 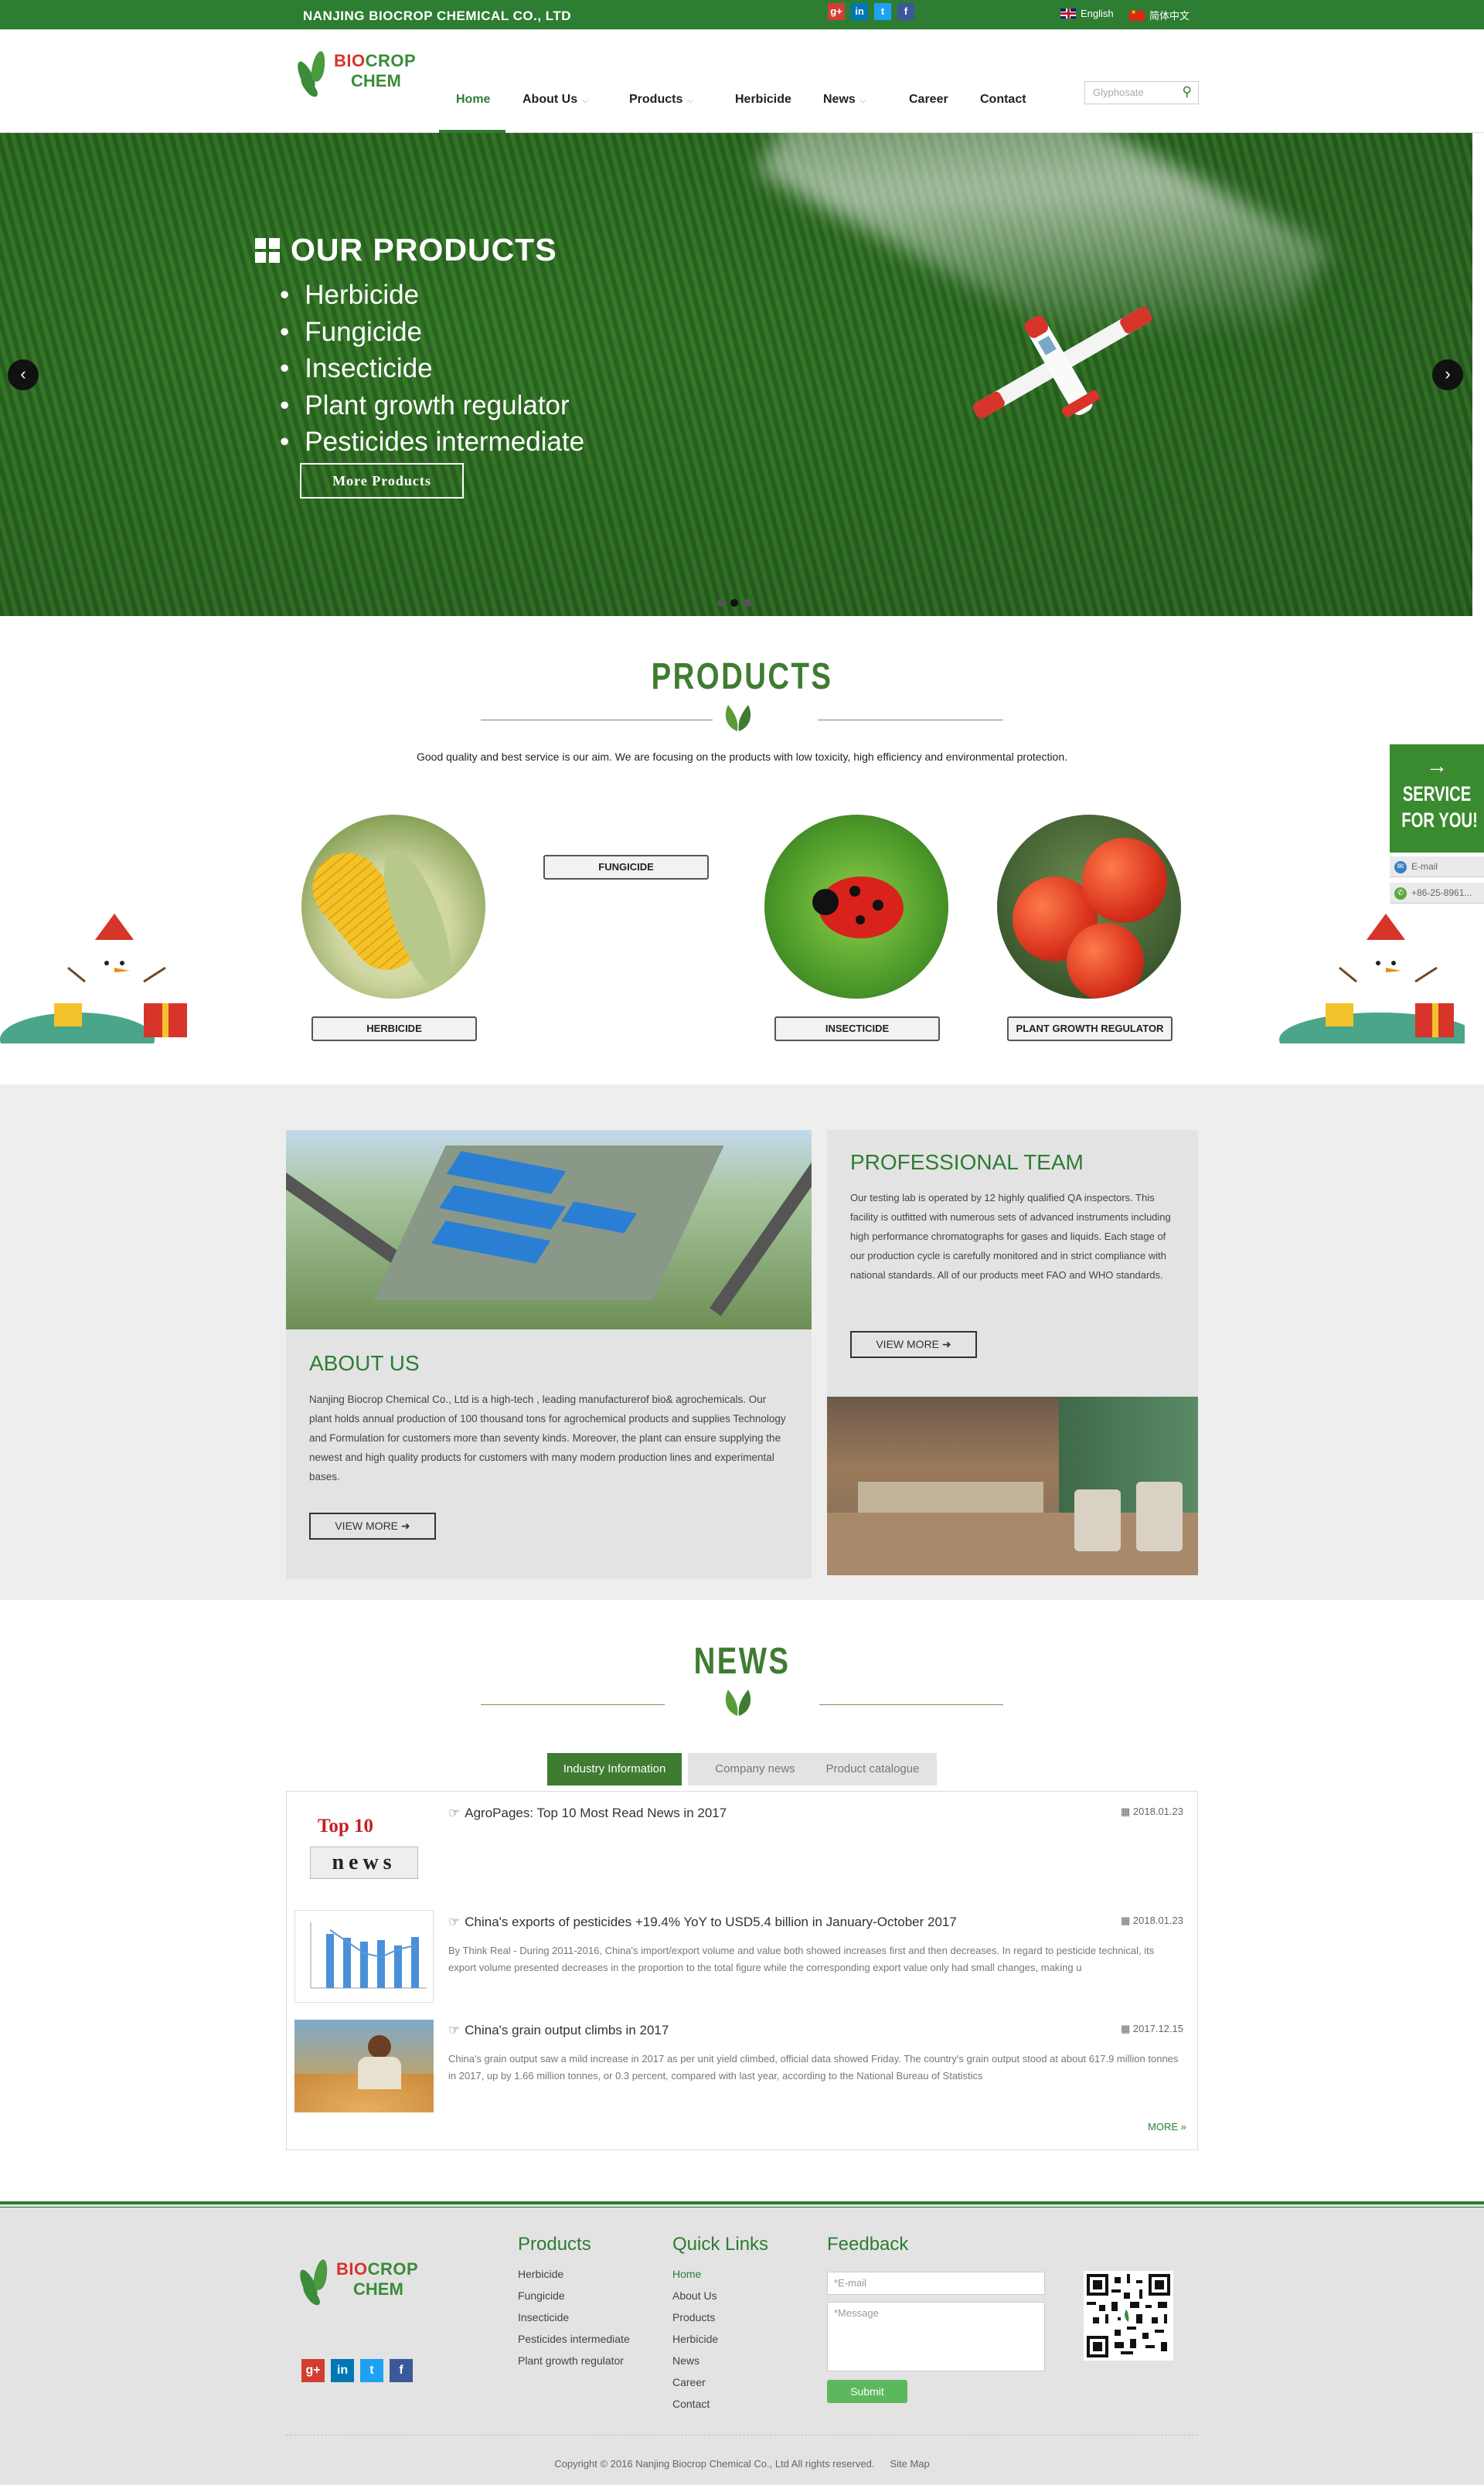 What do you see at coordinates (1003, 100) in the screenshot?
I see `nav-contact: Contact` at bounding box center [1003, 100].